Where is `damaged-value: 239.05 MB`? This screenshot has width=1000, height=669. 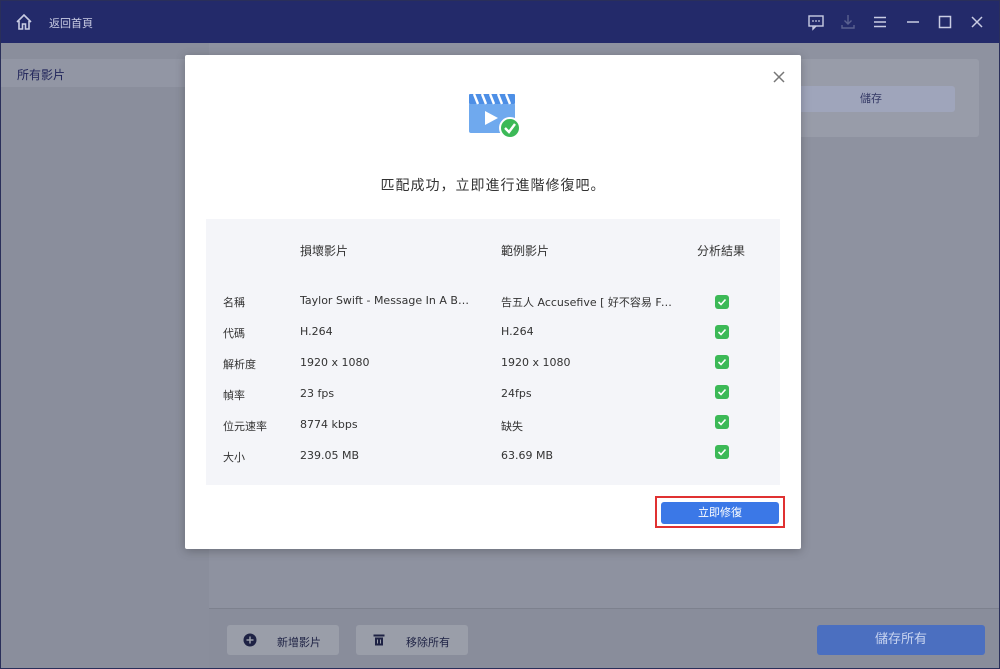 damaged-value: 239.05 MB is located at coordinates (330, 455).